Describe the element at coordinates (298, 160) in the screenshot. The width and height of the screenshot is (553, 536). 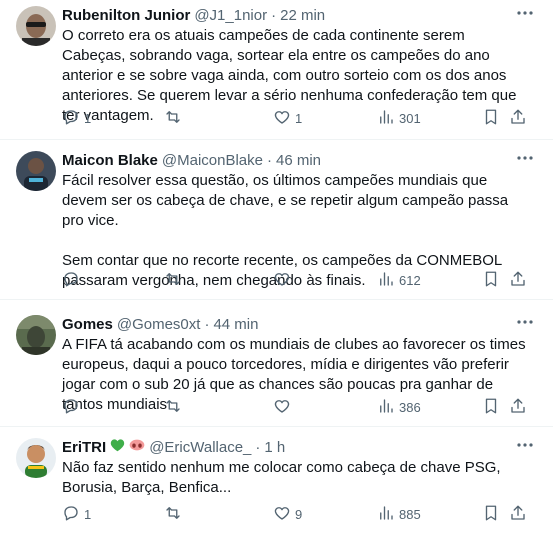
I see `timestamp: 46 min` at that location.